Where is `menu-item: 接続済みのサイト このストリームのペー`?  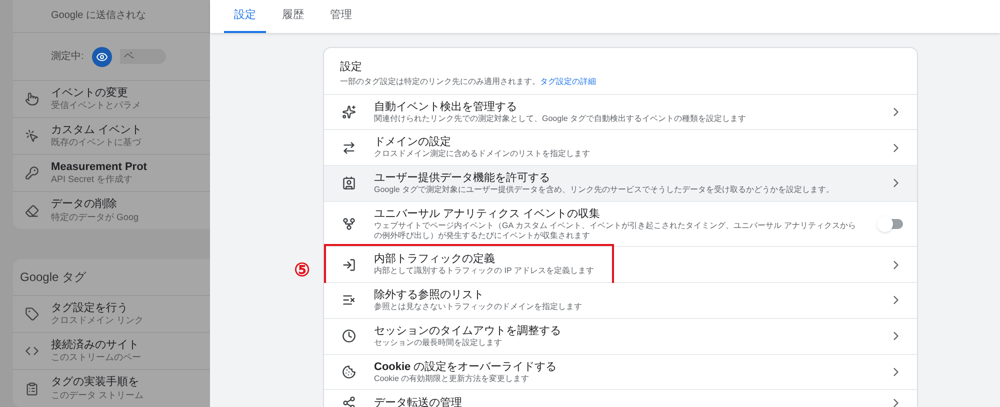
menu-item: 接続済みのサイト このストリームのペー is located at coordinates (96, 351).